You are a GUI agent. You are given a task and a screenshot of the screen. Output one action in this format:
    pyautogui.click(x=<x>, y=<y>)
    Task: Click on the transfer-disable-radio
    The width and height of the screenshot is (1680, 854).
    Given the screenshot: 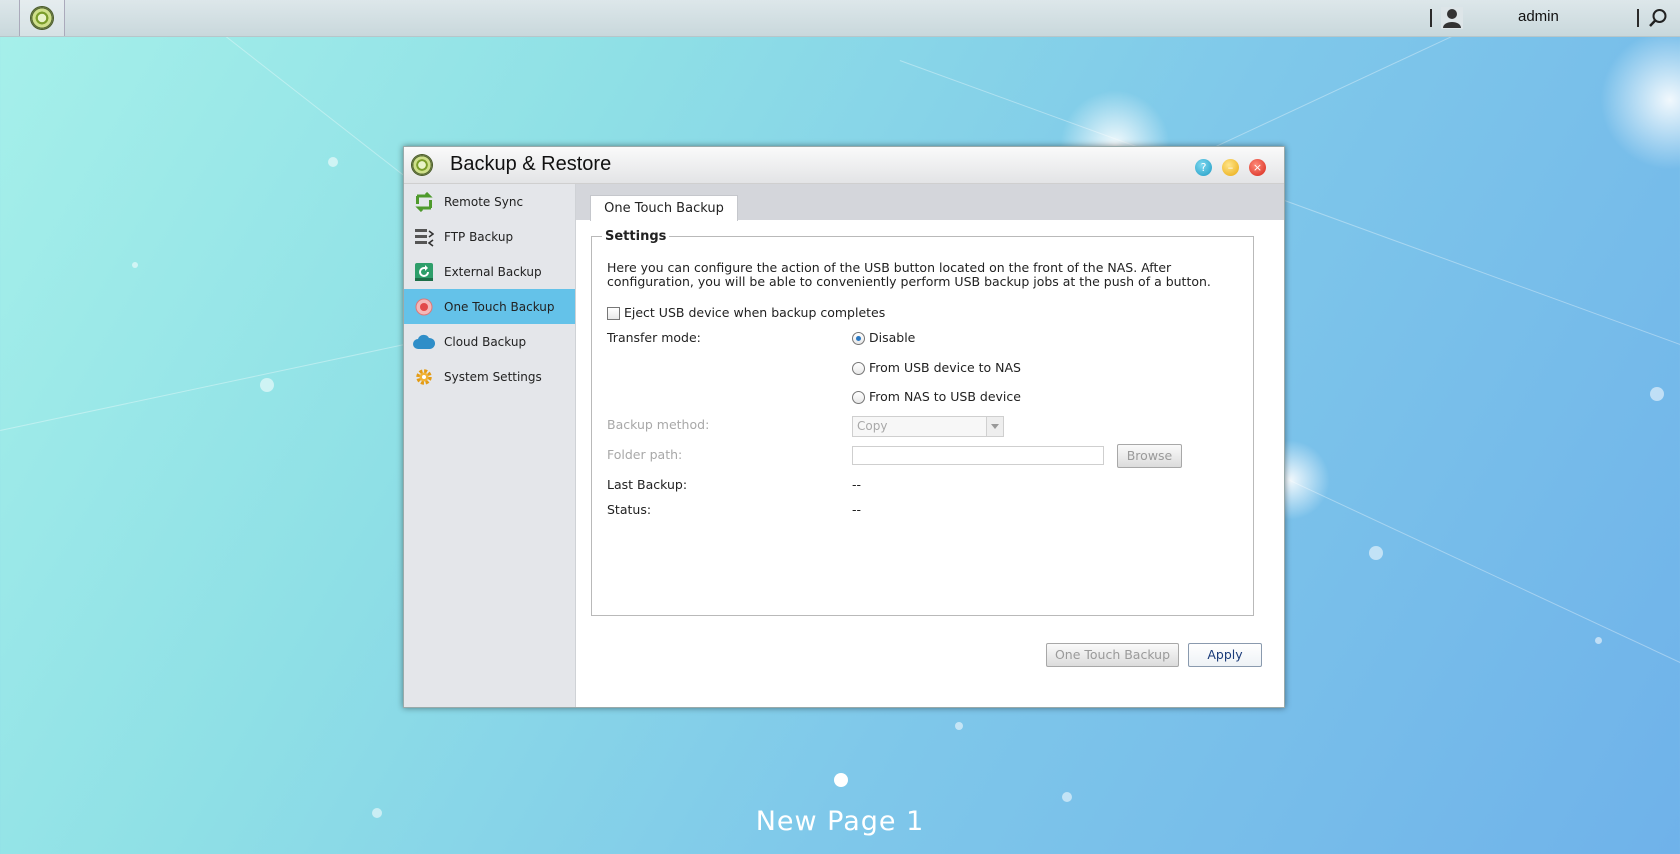 What is the action you would take?
    pyautogui.click(x=858, y=338)
    